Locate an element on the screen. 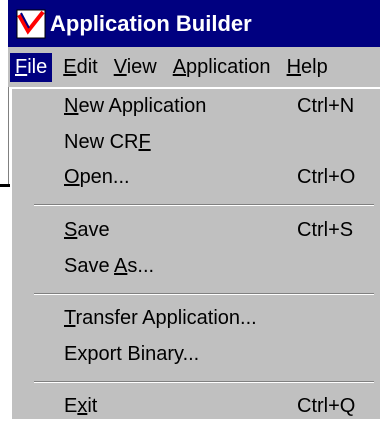  menu-view-label-post: iew is located at coordinates (141, 66).